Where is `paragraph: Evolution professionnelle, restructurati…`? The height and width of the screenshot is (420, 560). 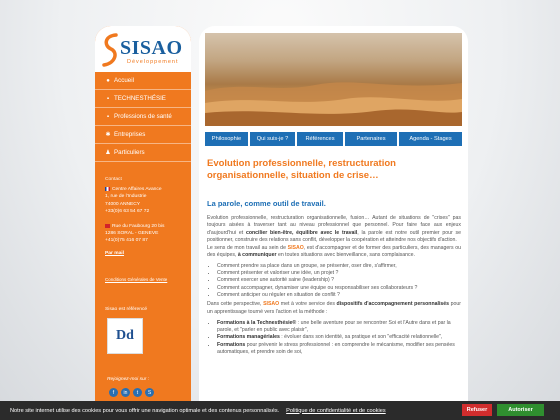
paragraph: Evolution professionnelle, restructurati… is located at coordinates (334, 229).